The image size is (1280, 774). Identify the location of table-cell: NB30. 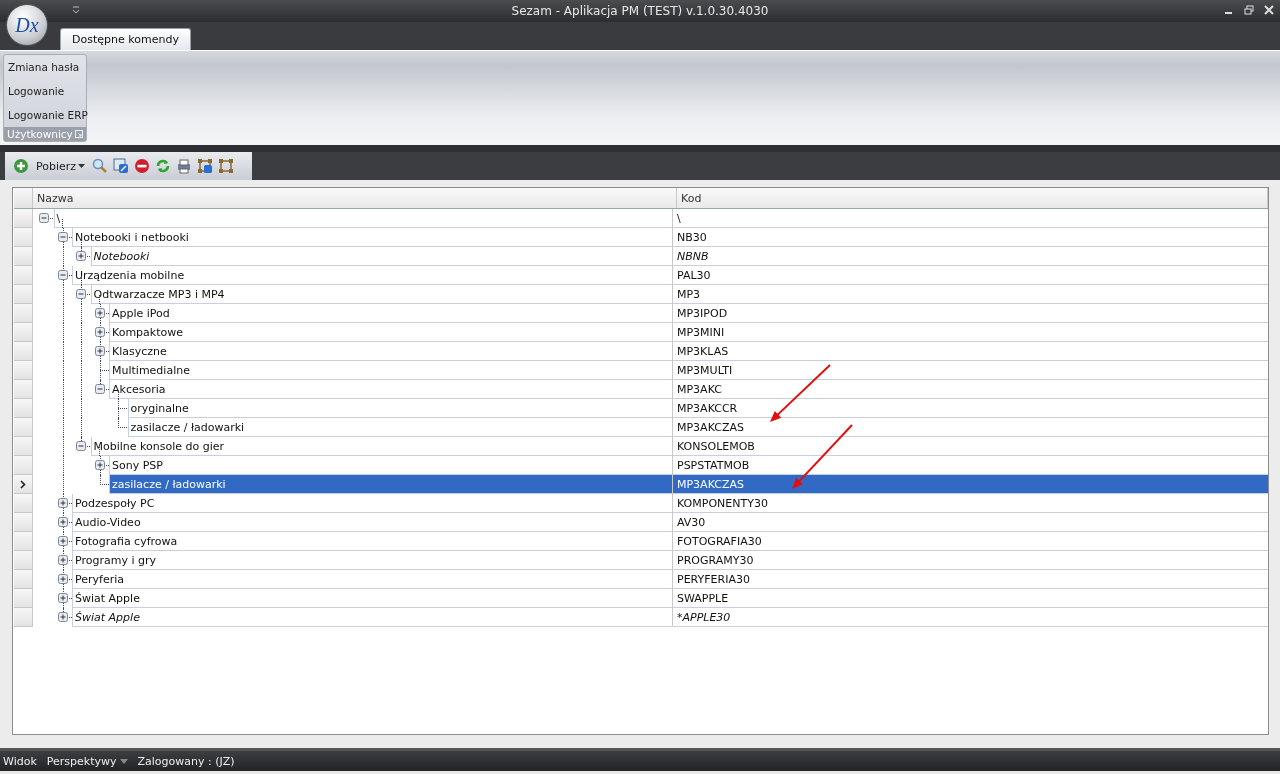
(970, 237).